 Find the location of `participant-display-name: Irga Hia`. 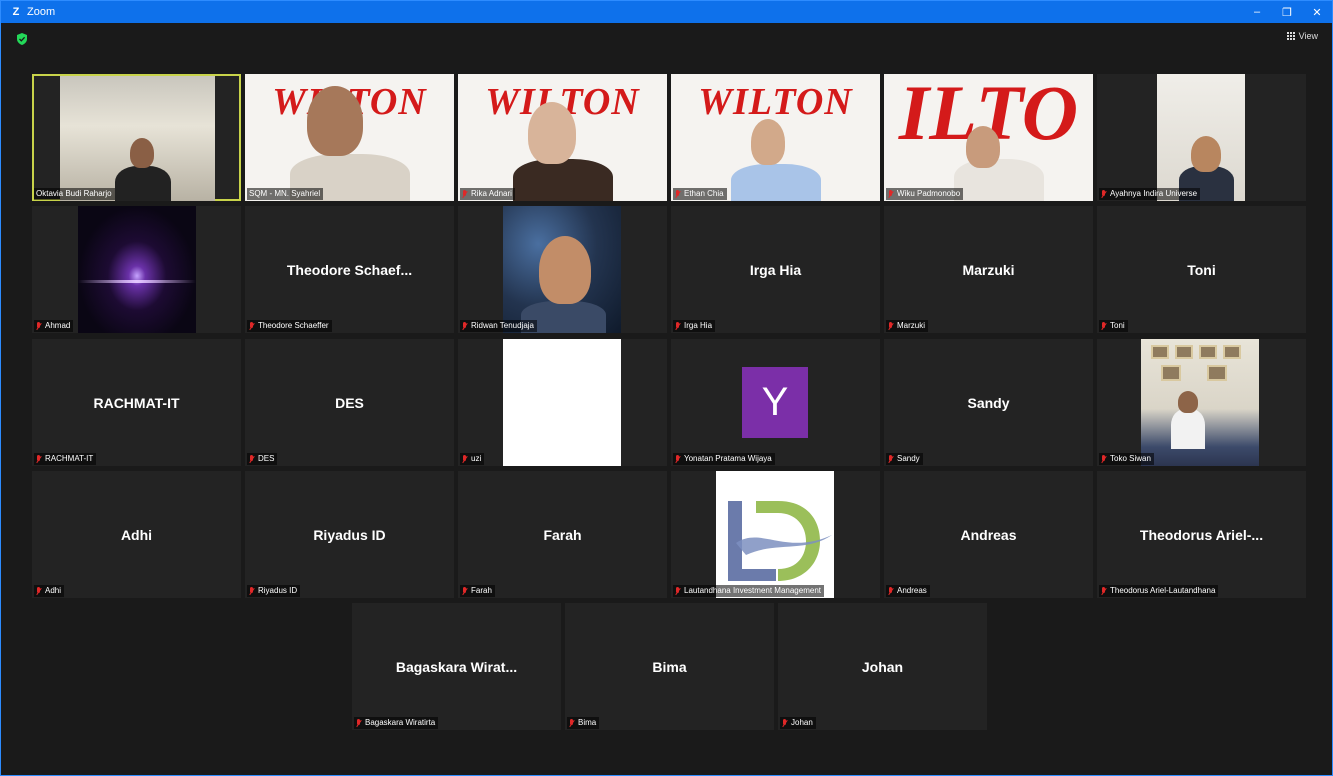

participant-display-name: Irga Hia is located at coordinates (775, 269).